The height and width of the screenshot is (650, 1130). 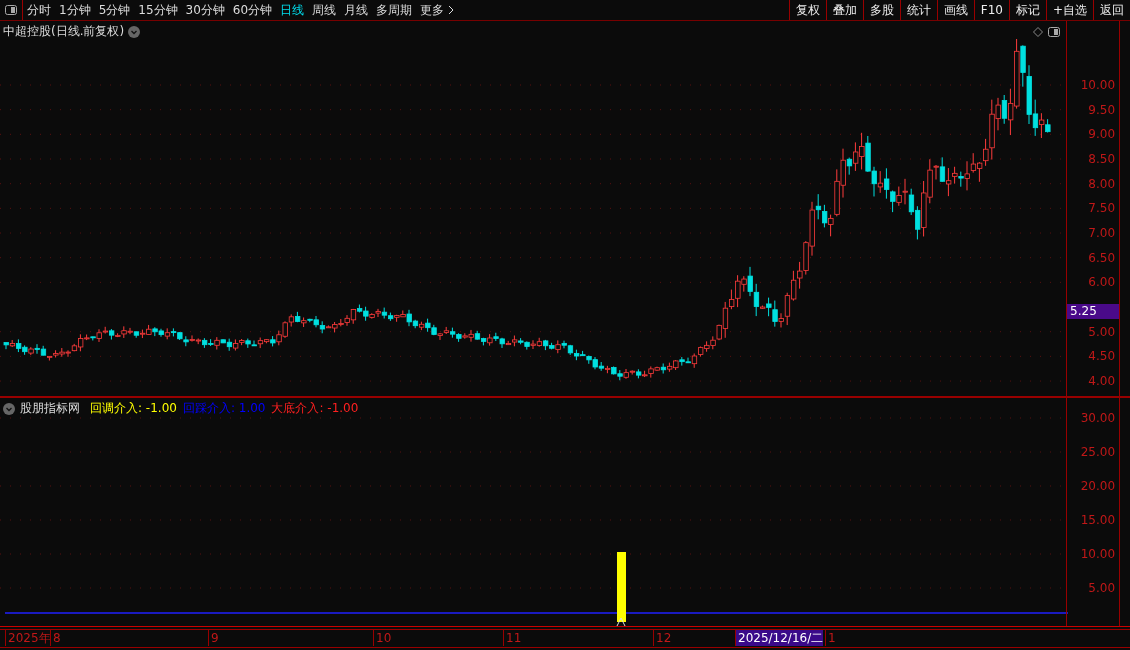 I want to click on date-label: 1, so click(x=830, y=638).